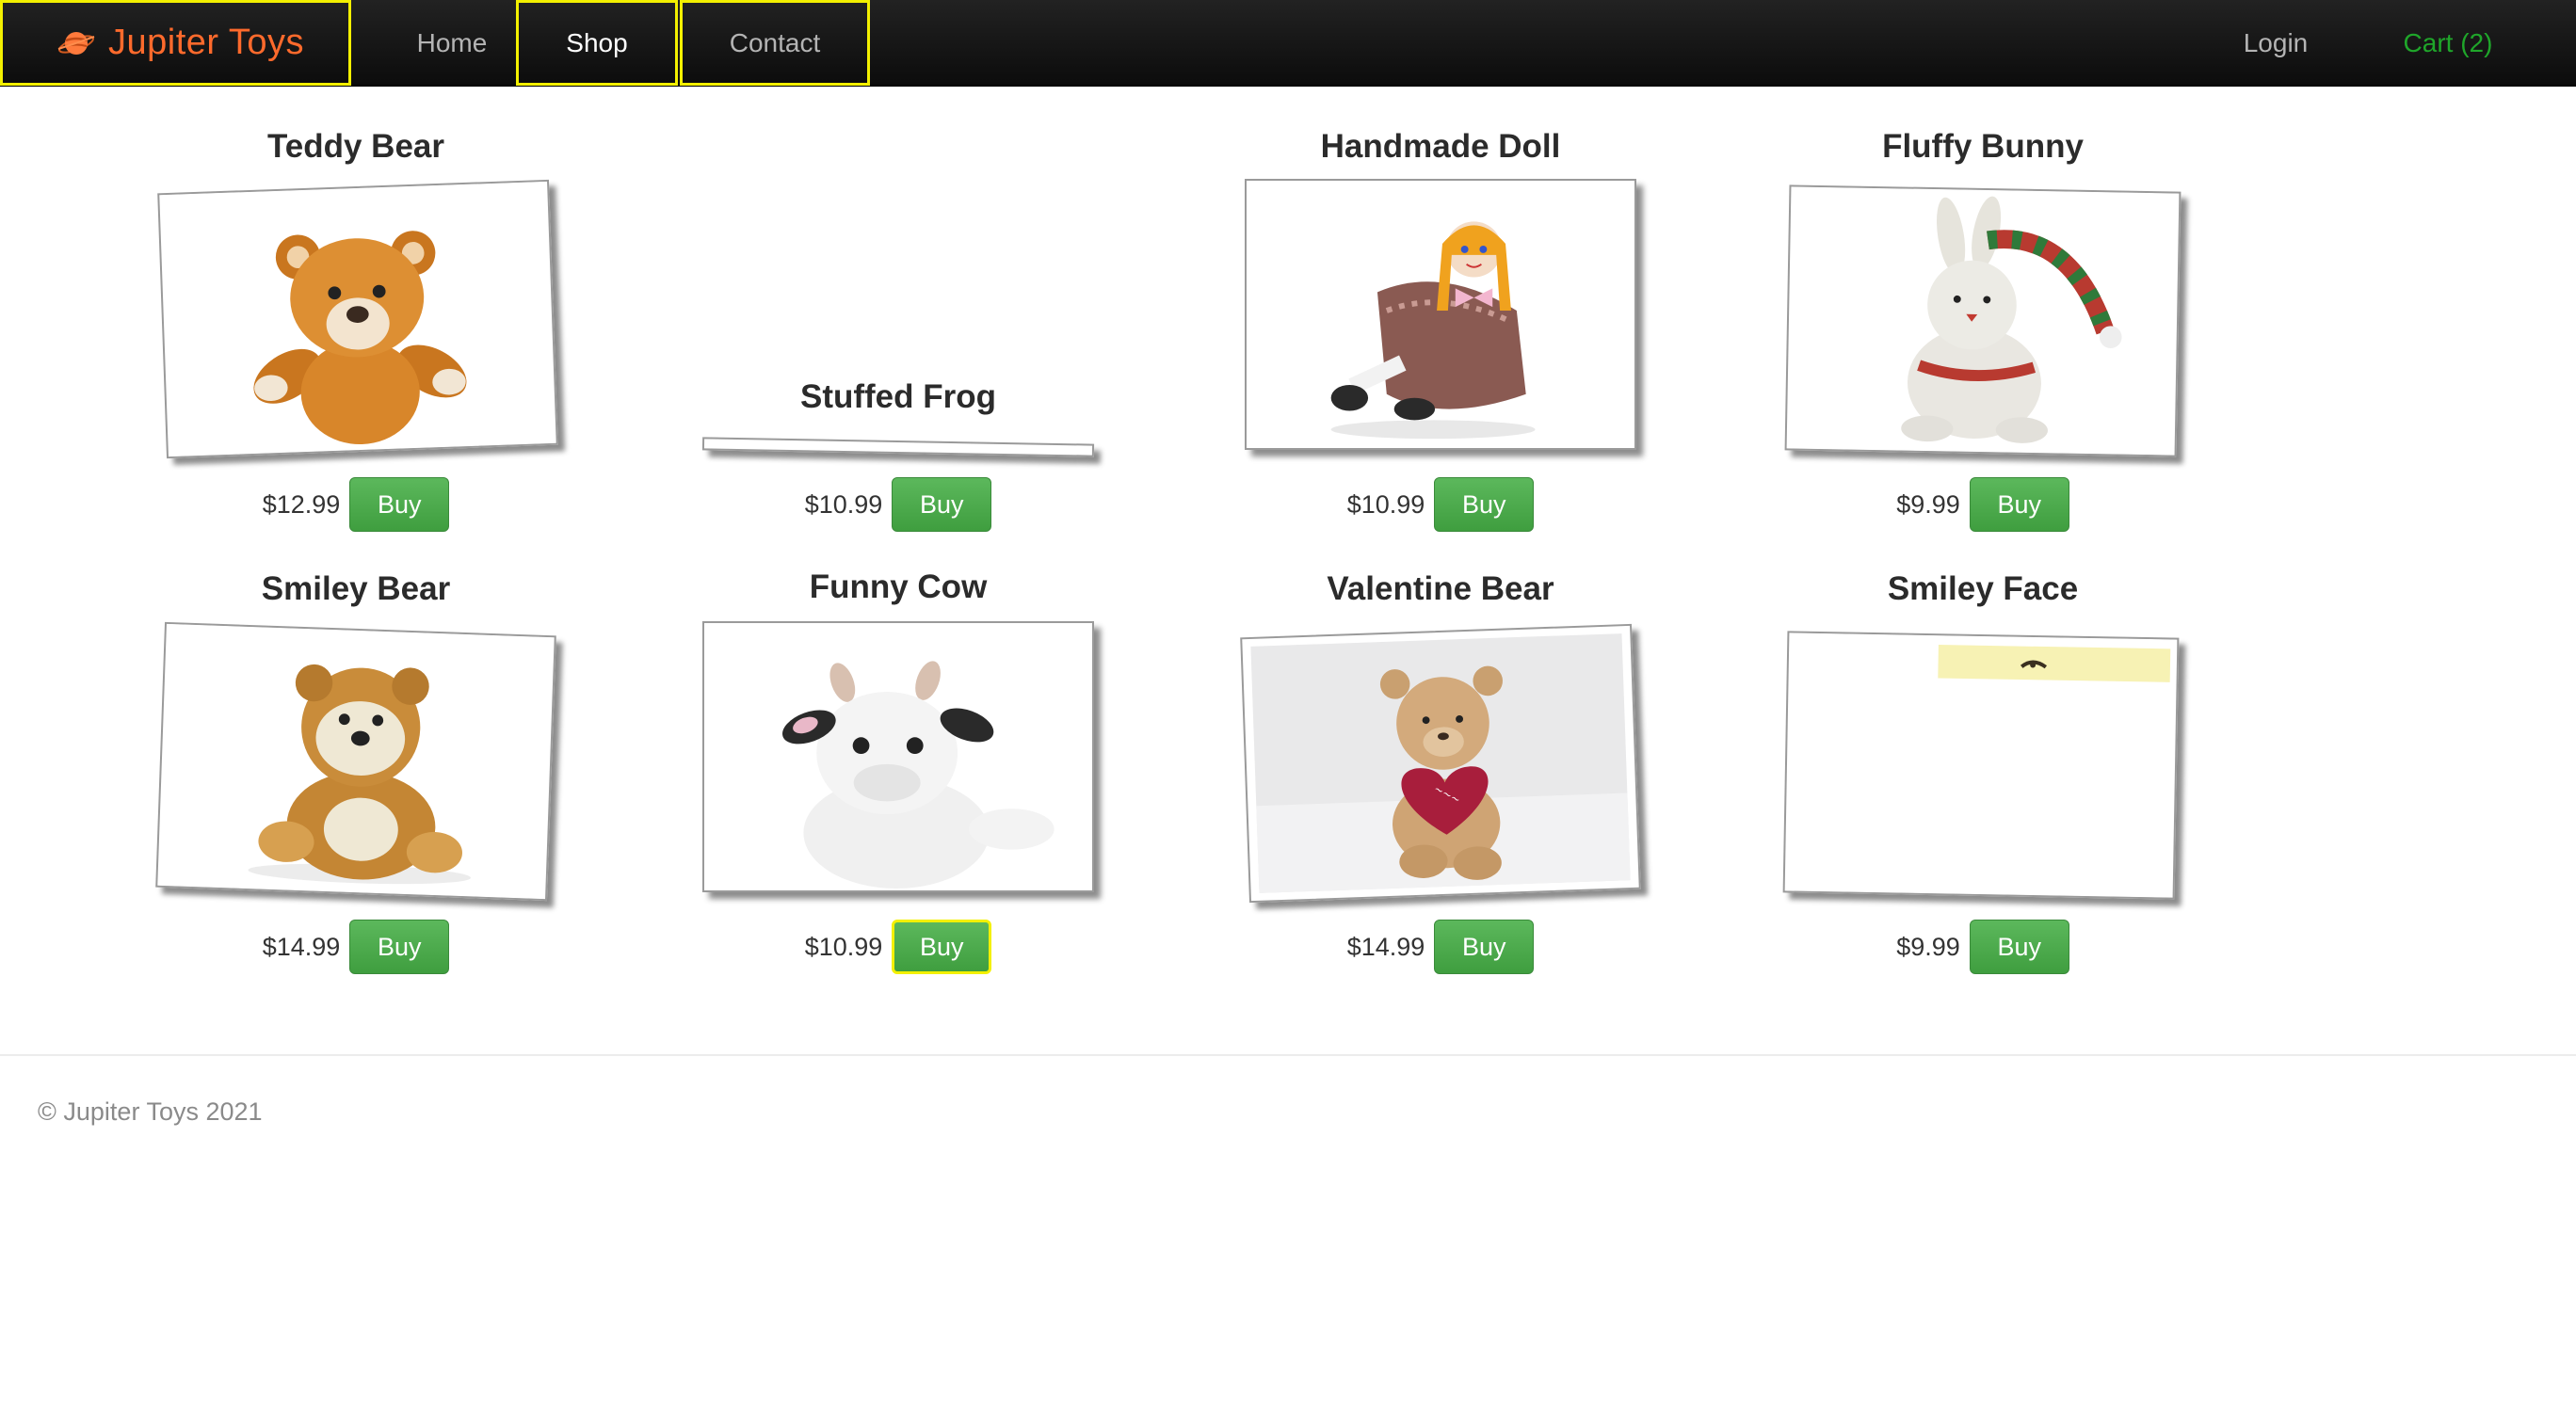  I want to click on price-row: $12.99 Buy, so click(356, 504).